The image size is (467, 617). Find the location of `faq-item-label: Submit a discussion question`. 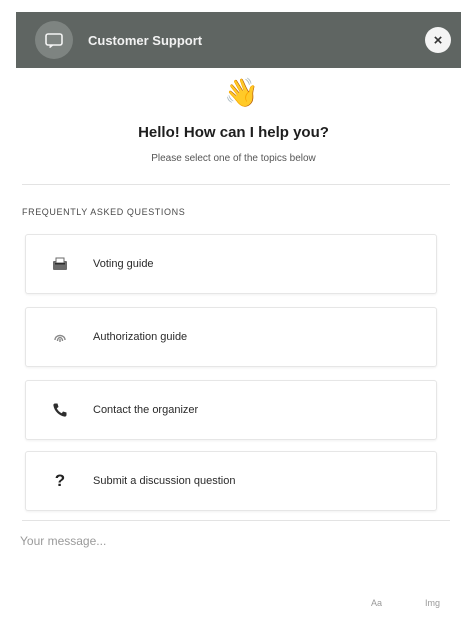

faq-item-label: Submit a discussion question is located at coordinates (164, 481).